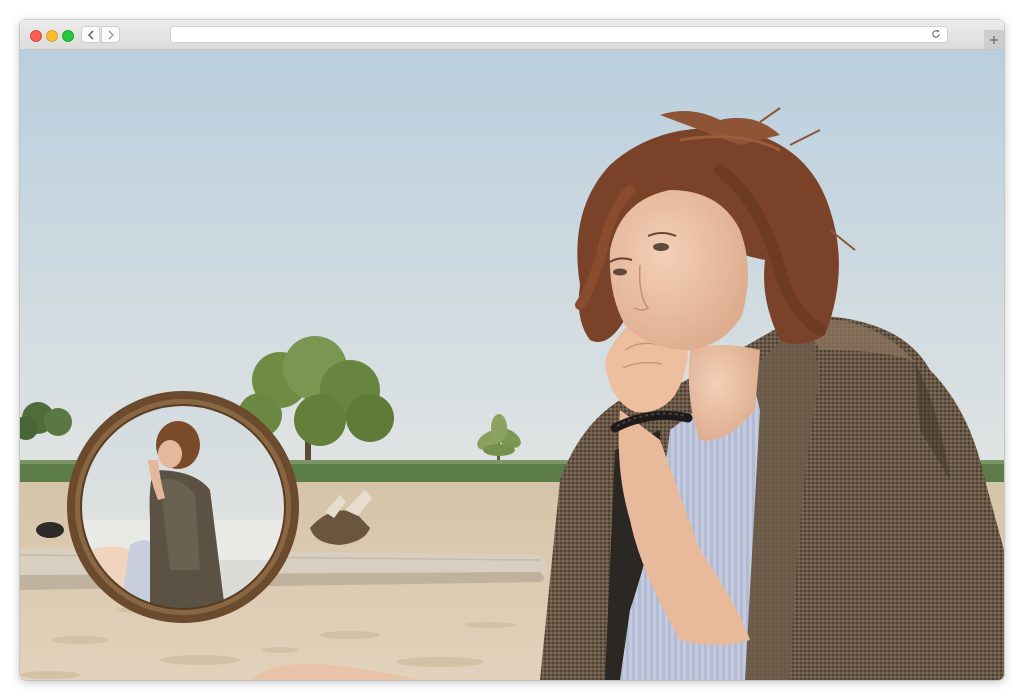 The image size is (1024, 700). Describe the element at coordinates (52, 36) in the screenshot. I see `minimize-window-button` at that location.